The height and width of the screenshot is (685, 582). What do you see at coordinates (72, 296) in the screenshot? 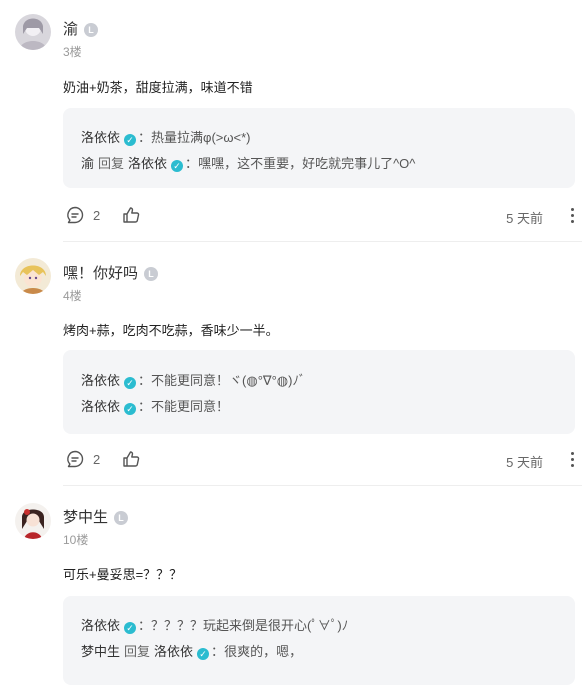
I see `floor-number: 4楼` at bounding box center [72, 296].